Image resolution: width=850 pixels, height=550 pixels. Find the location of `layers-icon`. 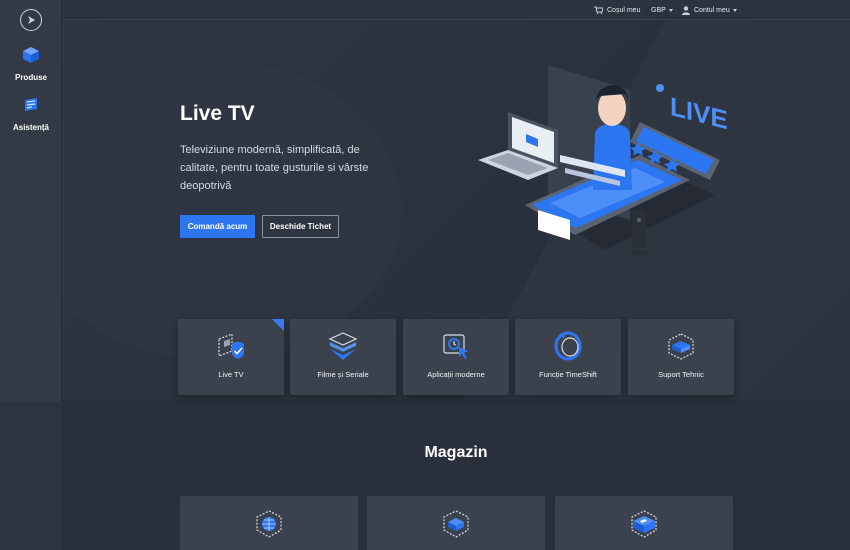

layers-icon is located at coordinates (343, 346).